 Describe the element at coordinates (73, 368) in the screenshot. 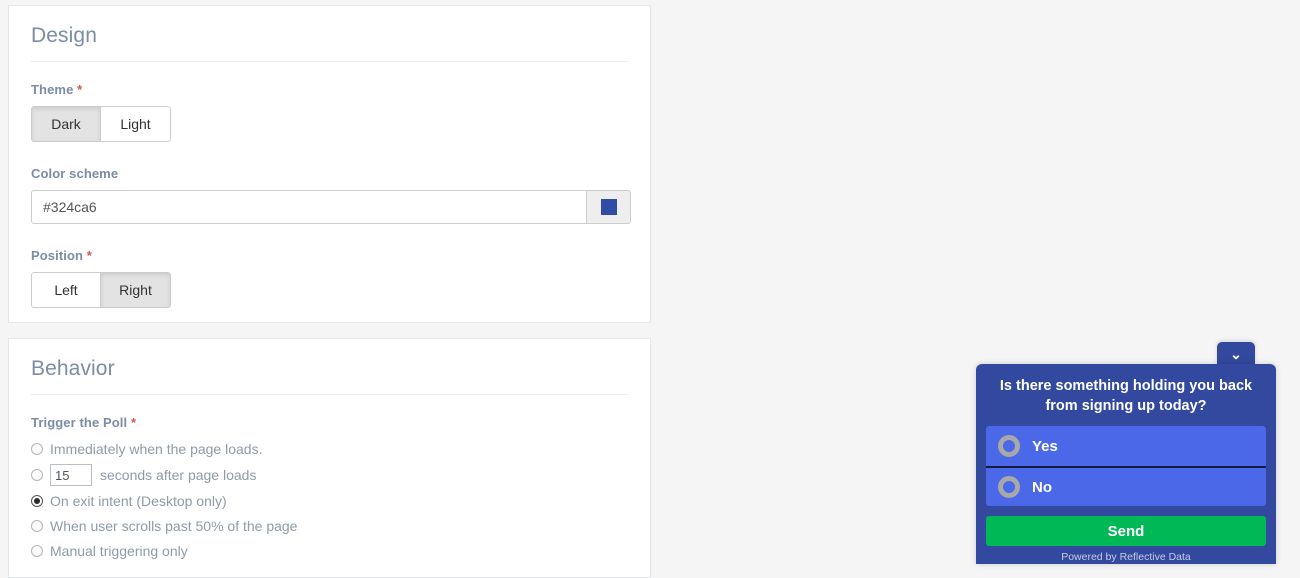

I see `behavior-card-title: Behavior` at that location.